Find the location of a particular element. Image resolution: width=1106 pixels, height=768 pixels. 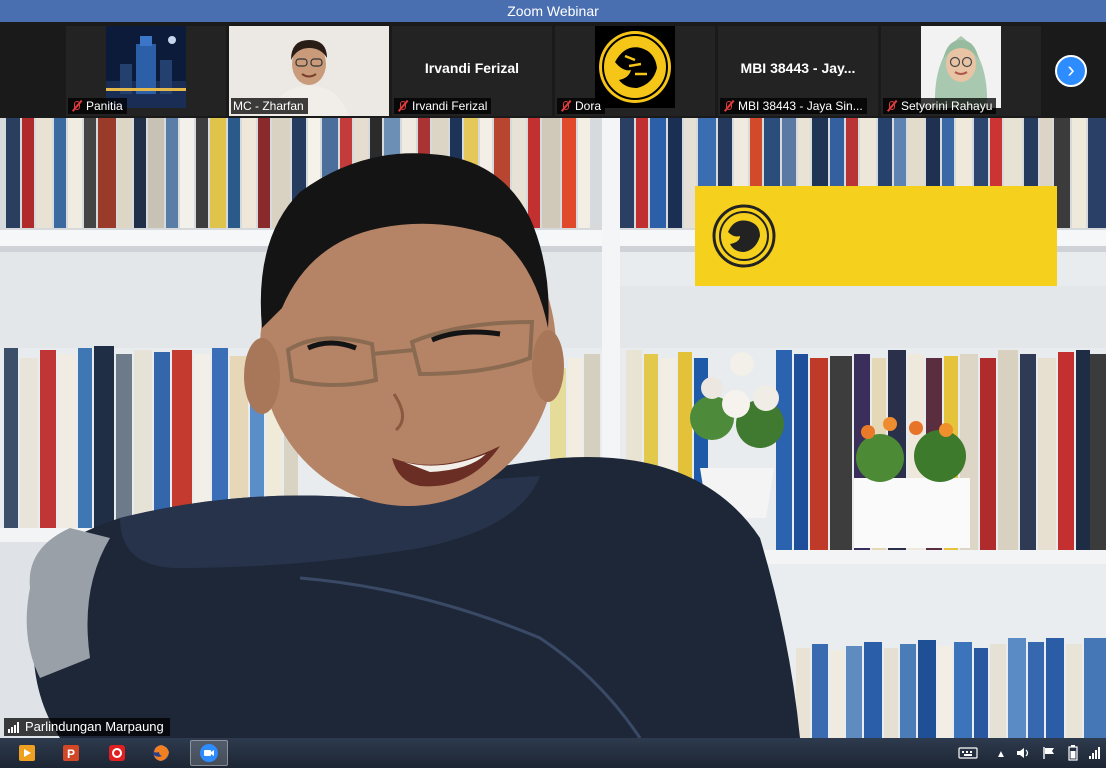

participant-label: Panitia is located at coordinates (97, 106).